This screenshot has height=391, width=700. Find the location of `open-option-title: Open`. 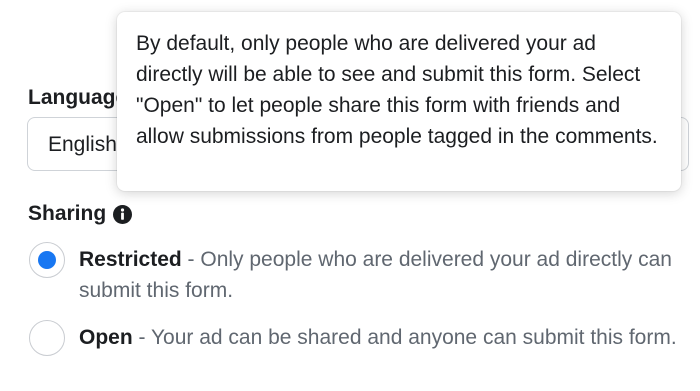

open-option-title: Open is located at coordinates (106, 337).